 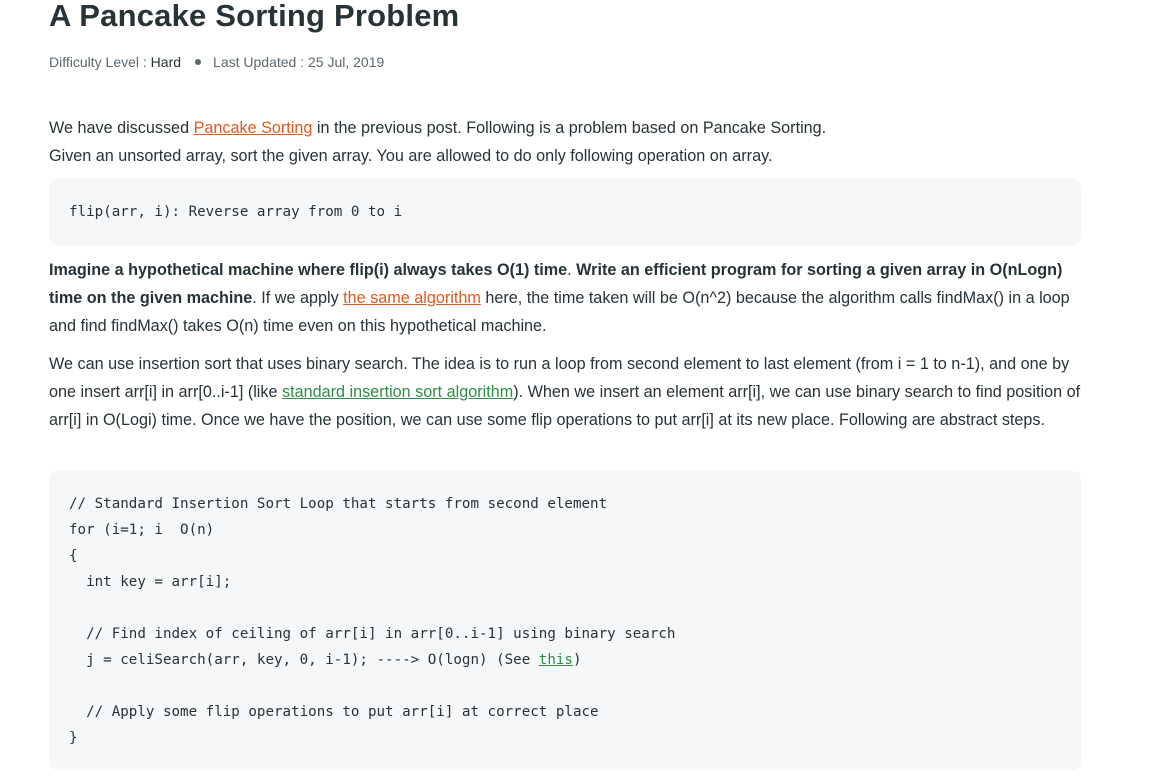 I want to click on code-line: flip(arr, i): Reverse array from 0 to i, so click(x=236, y=212).